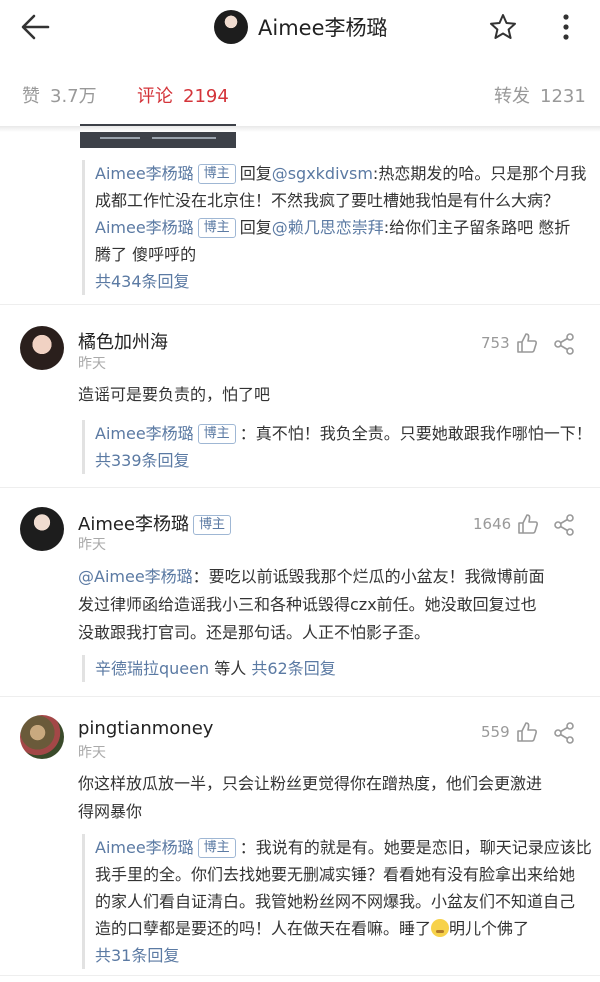 The height and width of the screenshot is (982, 600). I want to click on comment-text-line: 你这样放瓜放一半，只会让粉丝更觉得你在蹭热度，他们会更激进, so click(310, 783).